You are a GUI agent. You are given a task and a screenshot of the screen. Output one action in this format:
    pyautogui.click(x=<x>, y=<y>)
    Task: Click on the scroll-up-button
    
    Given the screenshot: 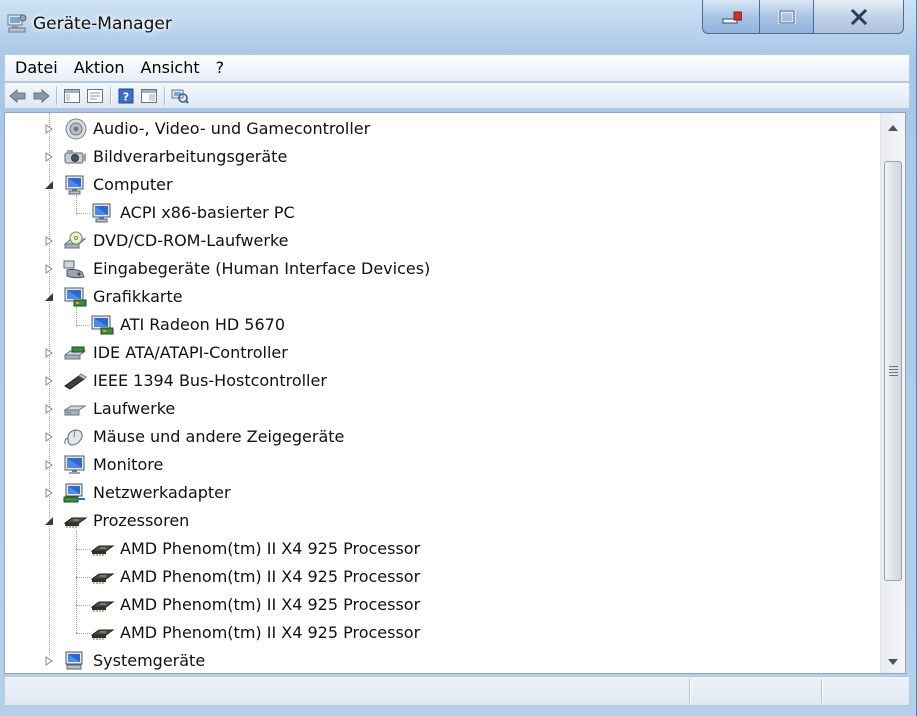 What is the action you would take?
    pyautogui.click(x=893, y=128)
    